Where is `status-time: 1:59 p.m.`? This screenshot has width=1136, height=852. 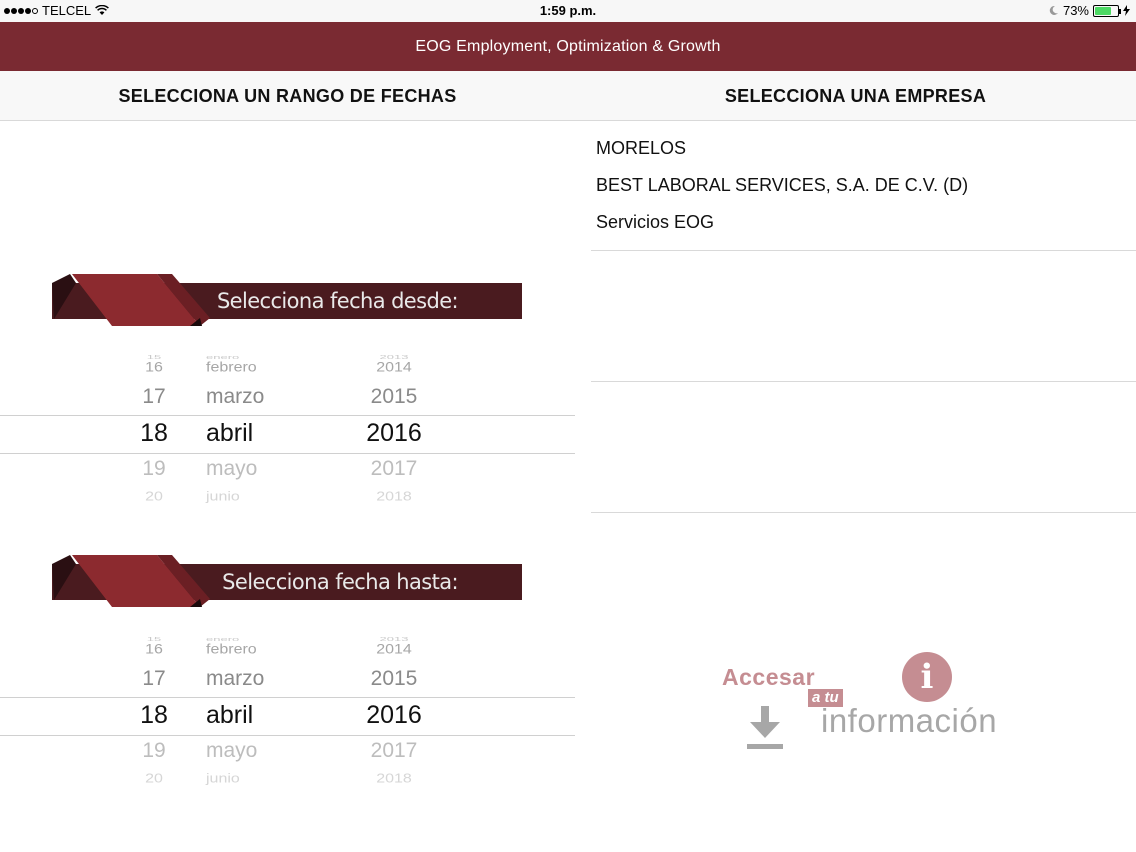
status-time: 1:59 p.m. is located at coordinates (568, 10).